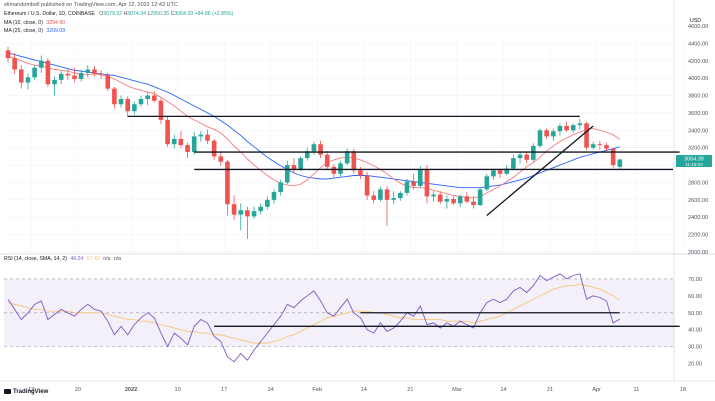 The width and height of the screenshot is (715, 401). I want to click on price-tick-label: 2400.00, so click(698, 218).